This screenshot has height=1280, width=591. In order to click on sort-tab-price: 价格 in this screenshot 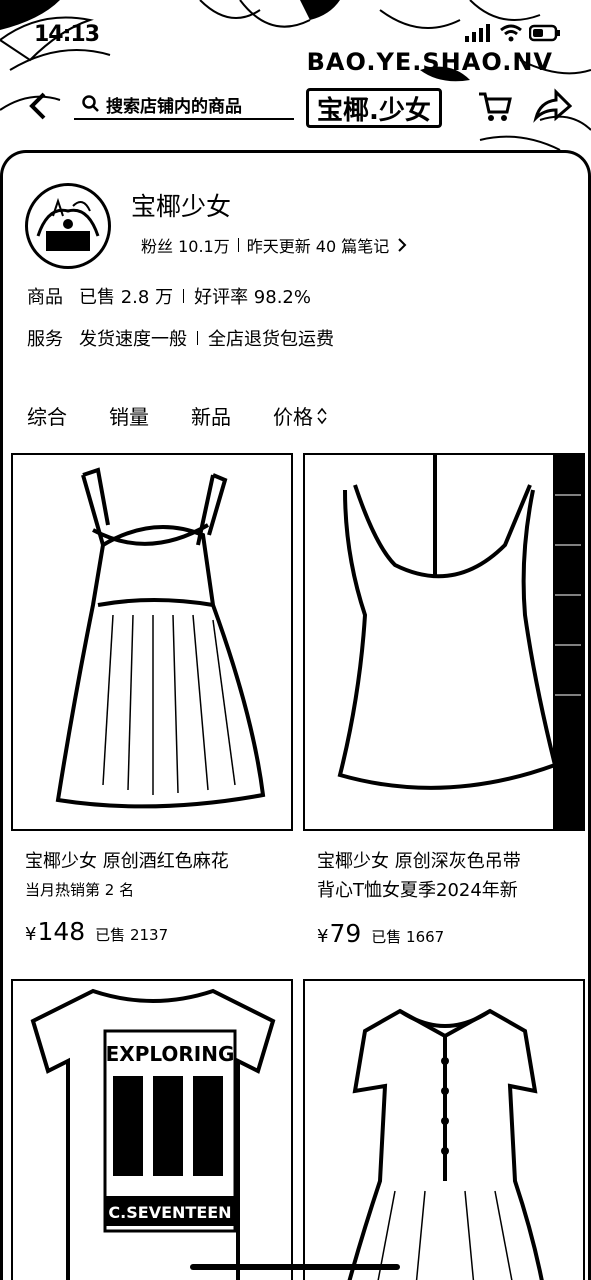, I will do `click(314, 415)`.